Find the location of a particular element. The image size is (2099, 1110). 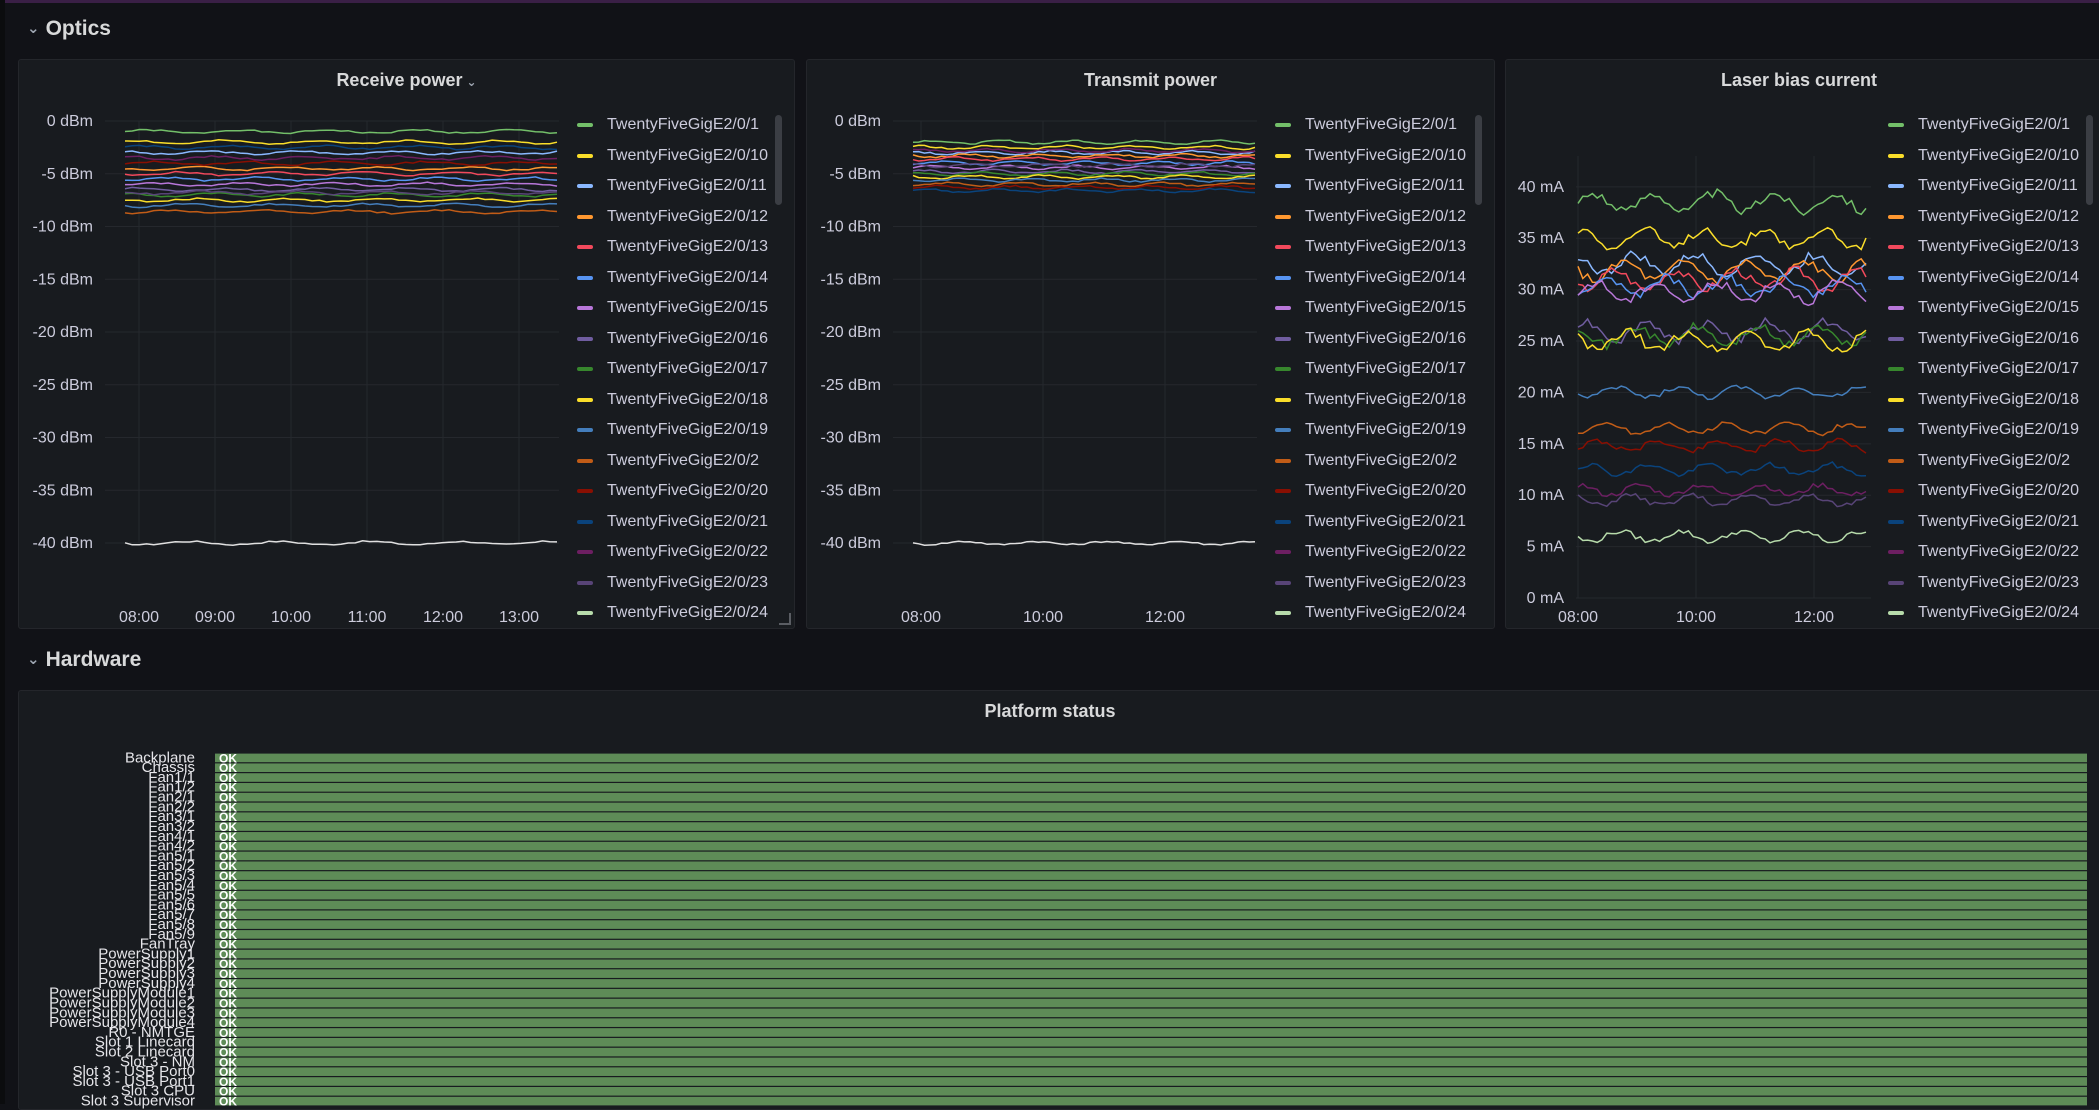

y-tick-label: 15 mA is located at coordinates (1541, 444).